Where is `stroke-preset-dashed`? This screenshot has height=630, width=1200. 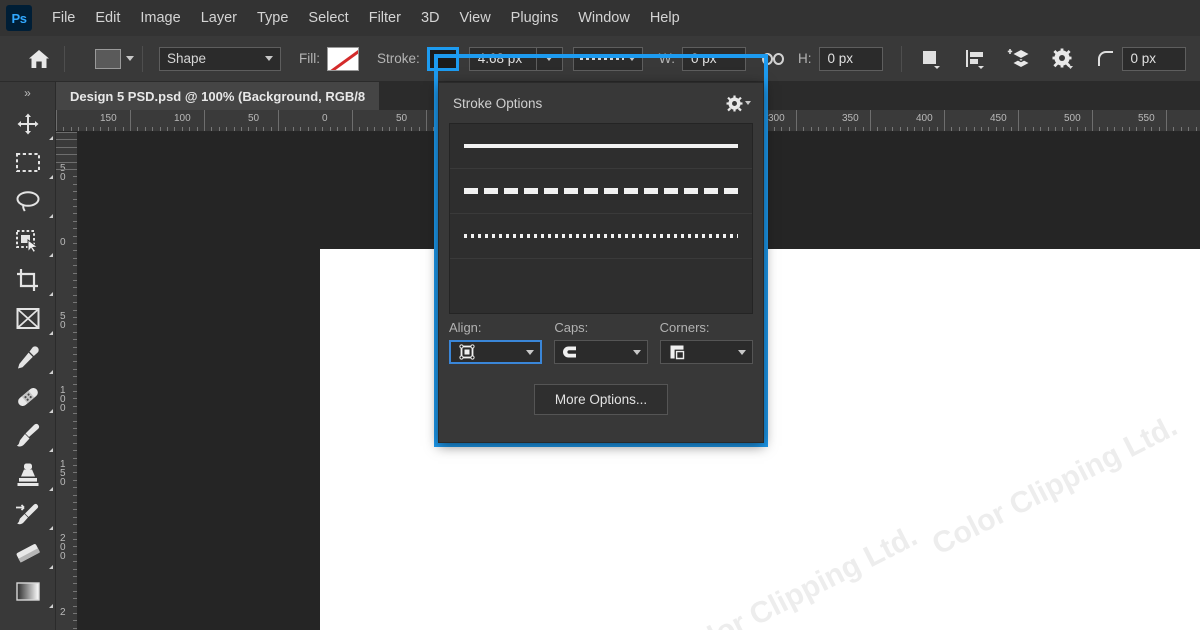
stroke-preset-dashed is located at coordinates (601, 191).